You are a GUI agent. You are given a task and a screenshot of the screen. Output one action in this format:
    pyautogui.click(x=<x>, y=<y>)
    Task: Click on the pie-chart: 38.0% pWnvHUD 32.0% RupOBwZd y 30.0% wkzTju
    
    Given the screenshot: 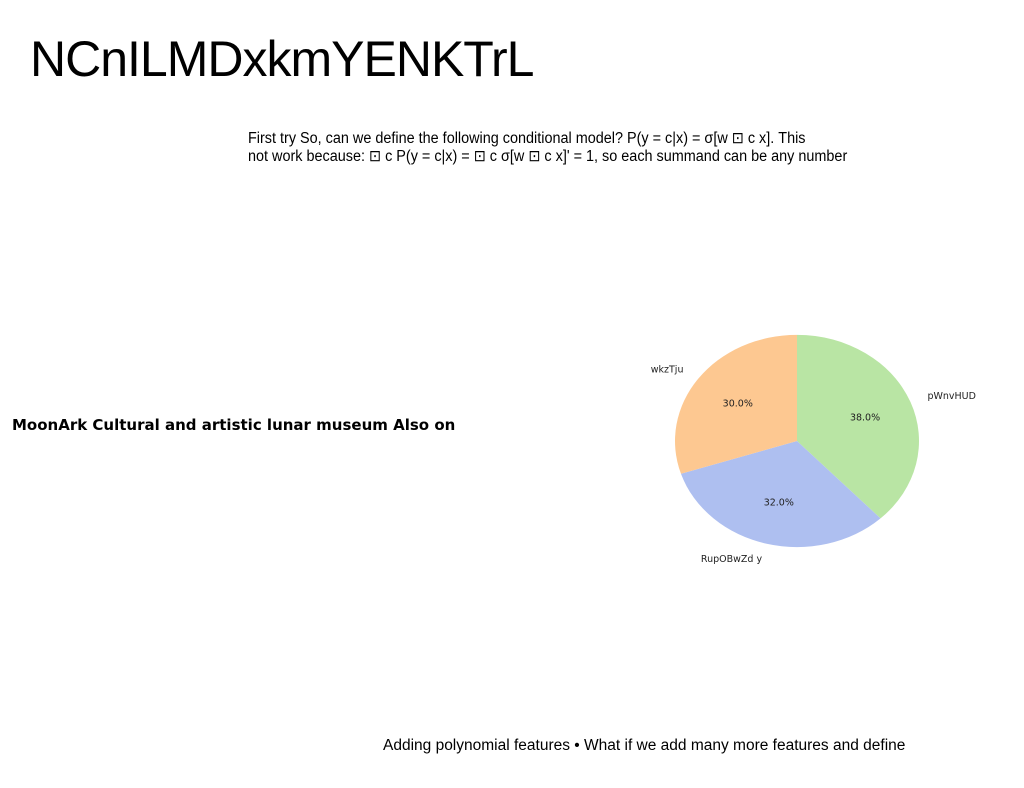 What is the action you would take?
    pyautogui.click(x=813, y=449)
    